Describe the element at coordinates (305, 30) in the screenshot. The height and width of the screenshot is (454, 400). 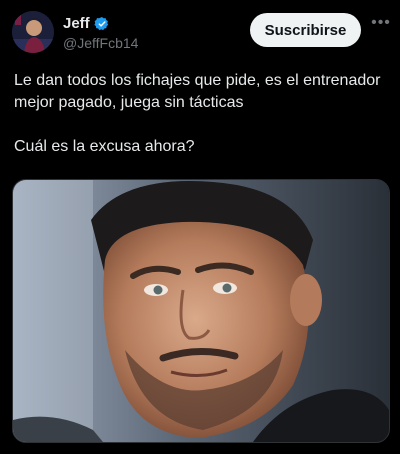
I see `subscribe-button: Suscribirse` at that location.